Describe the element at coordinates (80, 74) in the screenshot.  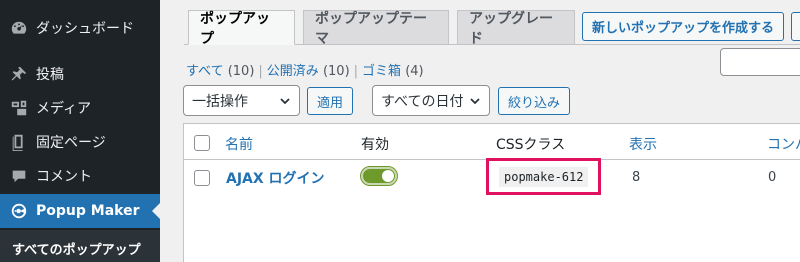
I see `sidebar-item-posts: 投稿` at that location.